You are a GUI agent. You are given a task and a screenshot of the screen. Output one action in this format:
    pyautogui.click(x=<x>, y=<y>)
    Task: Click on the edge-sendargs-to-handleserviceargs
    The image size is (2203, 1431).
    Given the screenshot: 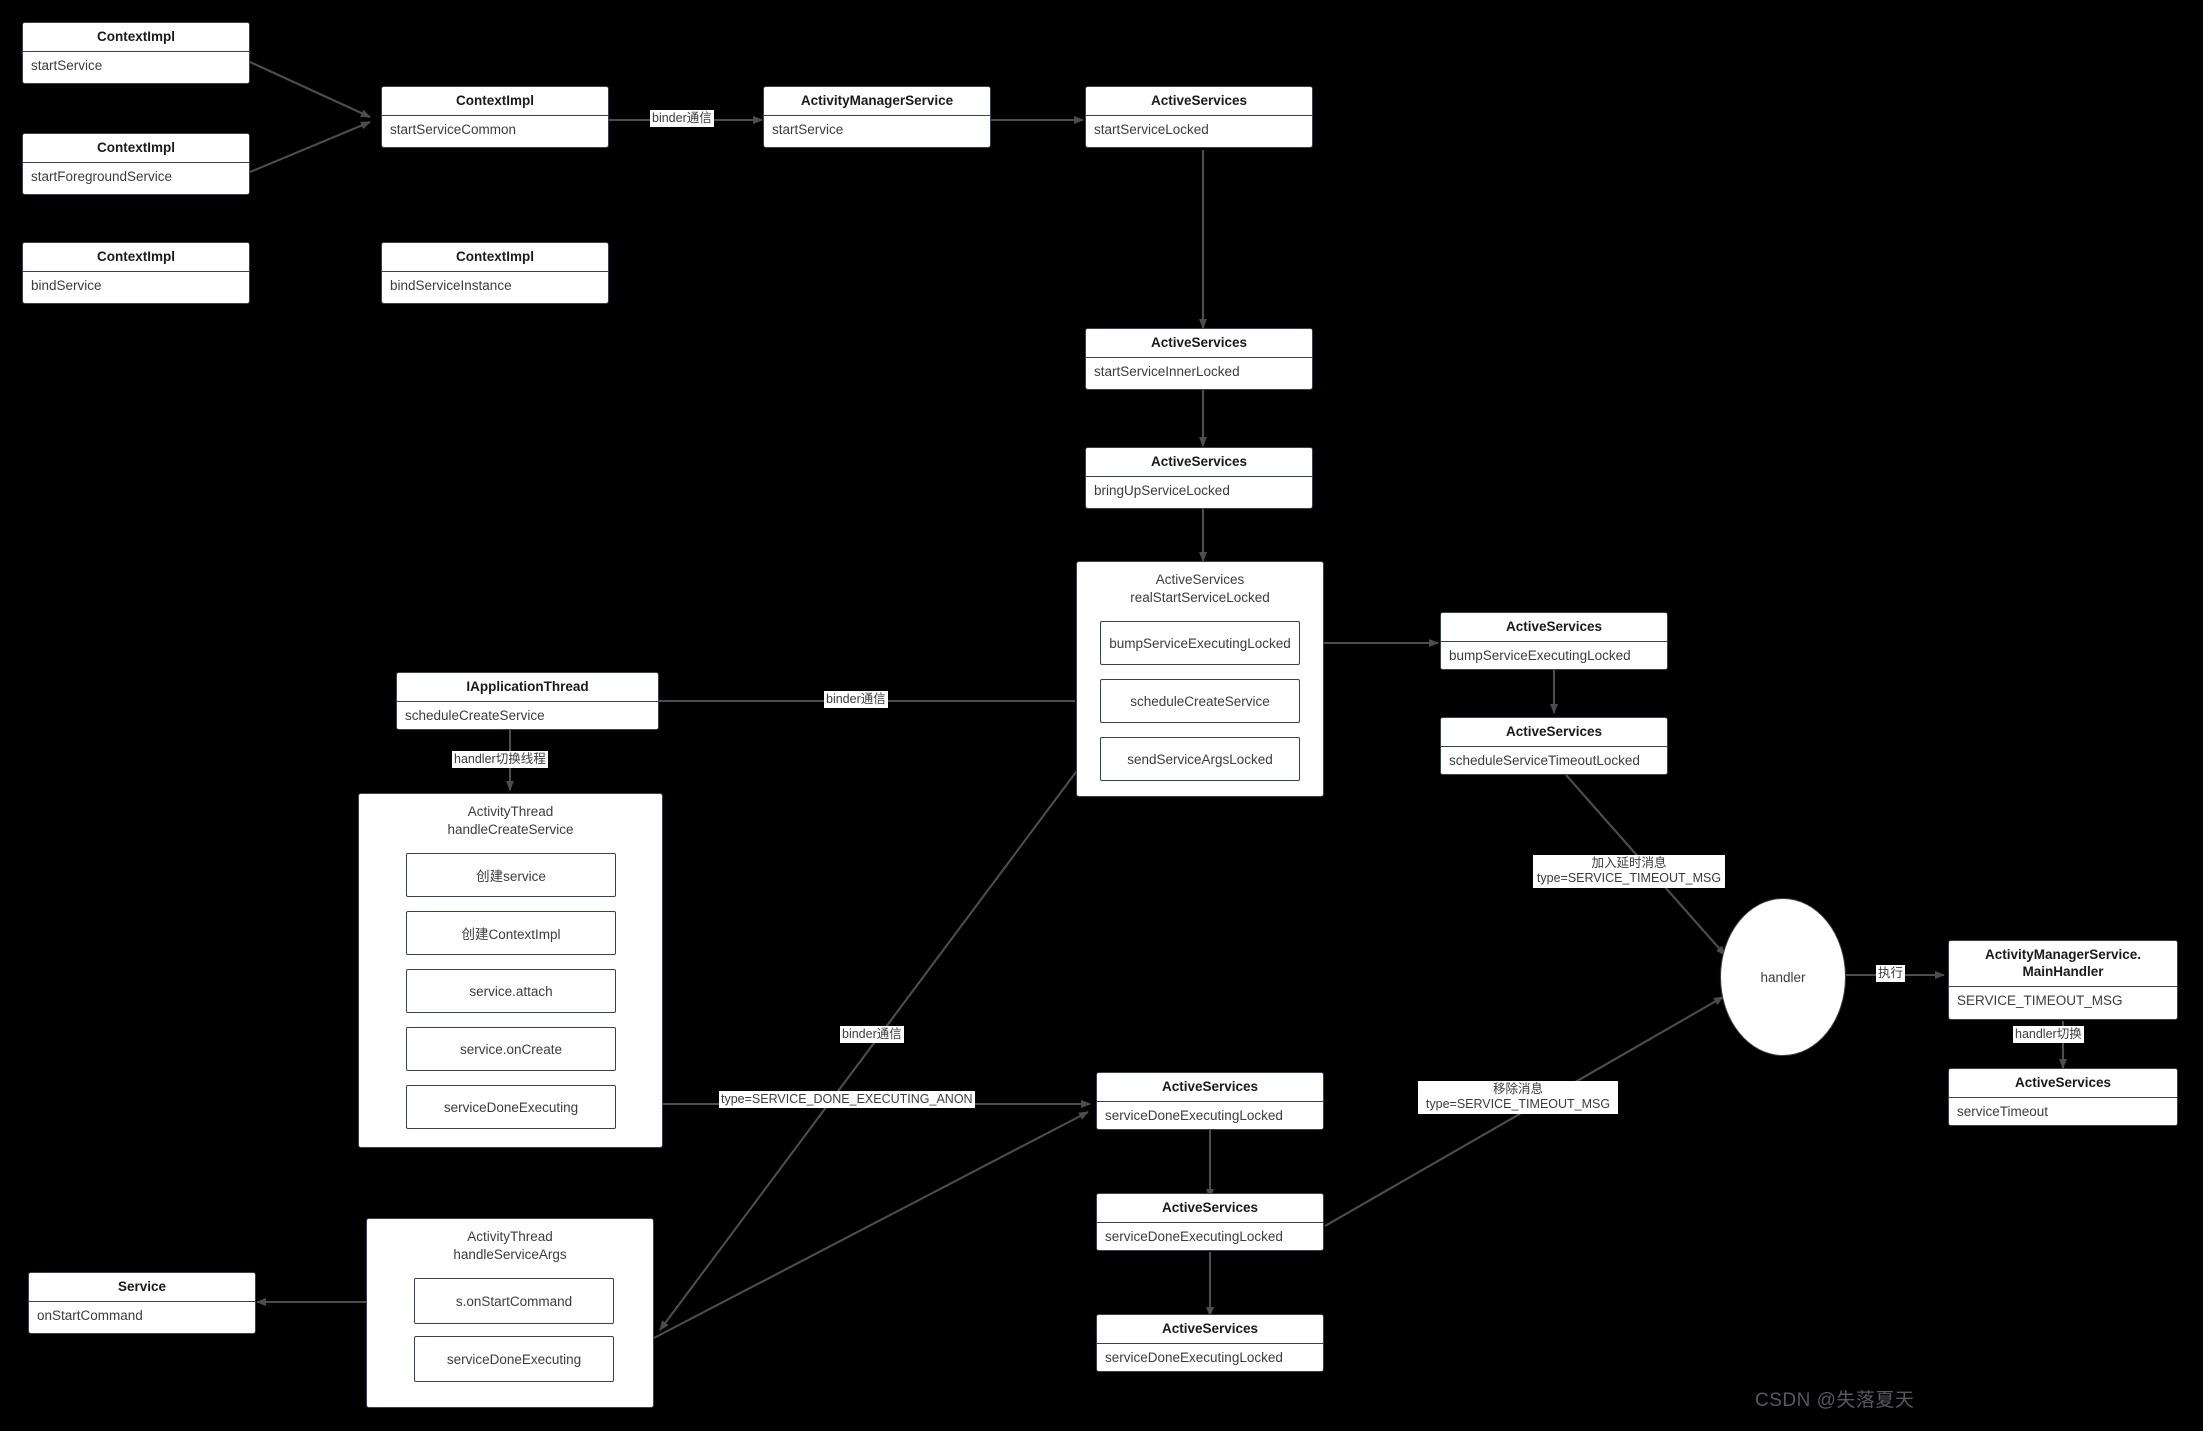 What is the action you would take?
    pyautogui.click(x=872, y=1045)
    